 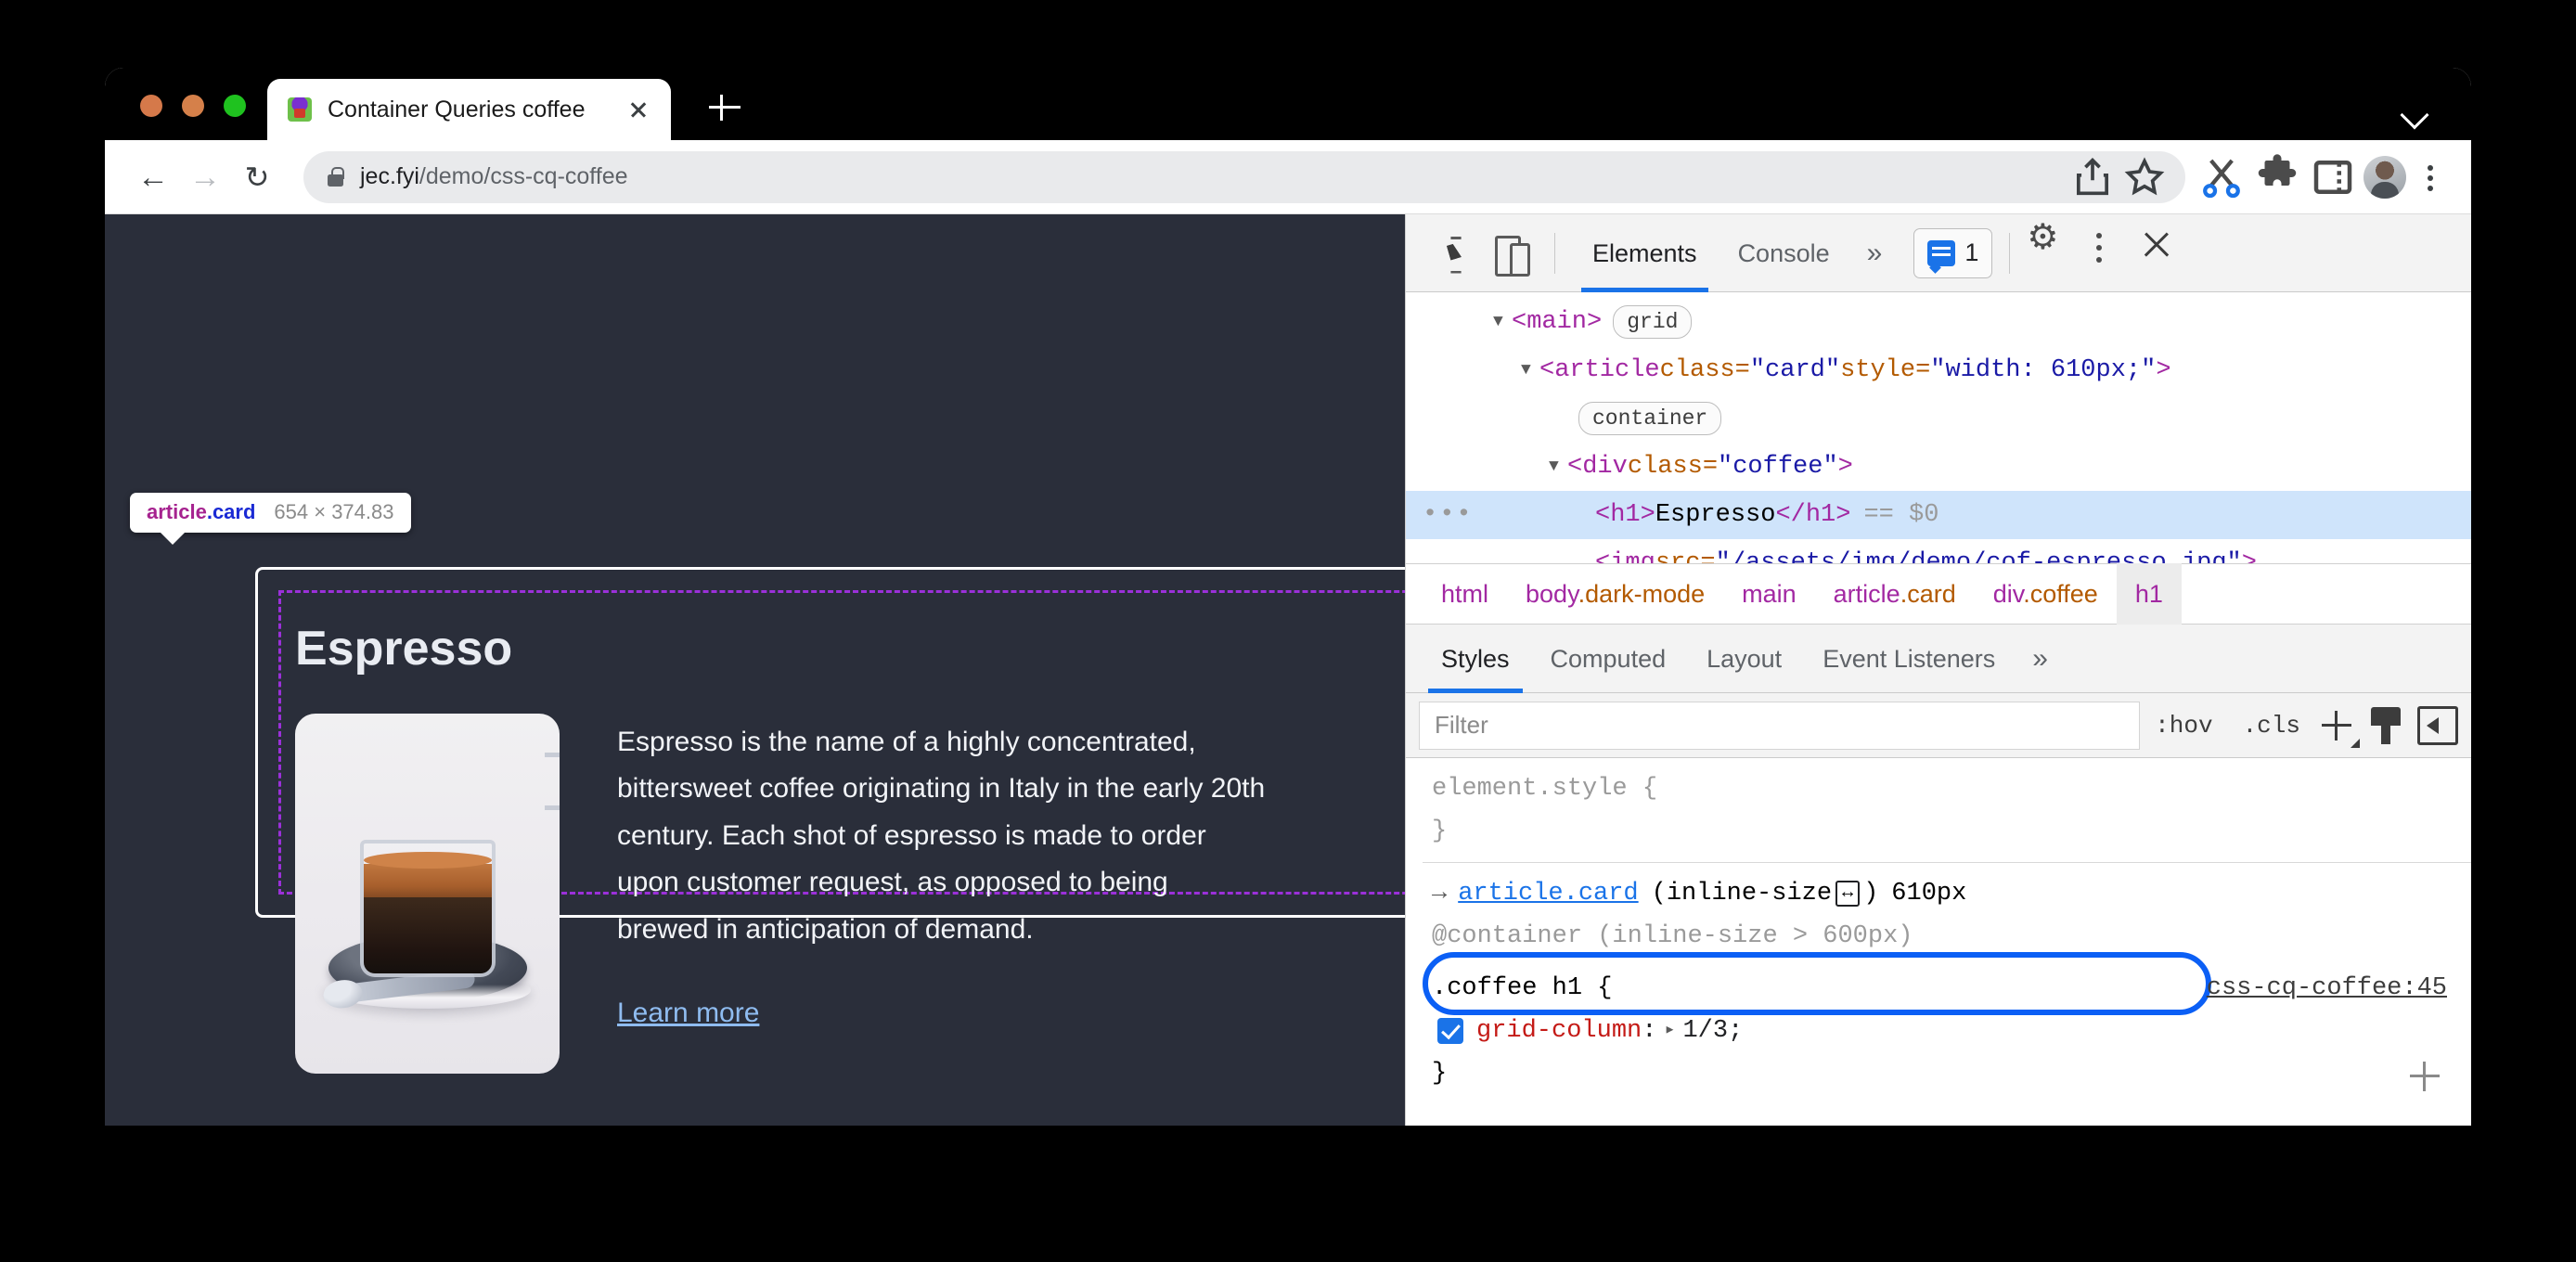 I want to click on chevron-down-icon, so click(x=2416, y=114).